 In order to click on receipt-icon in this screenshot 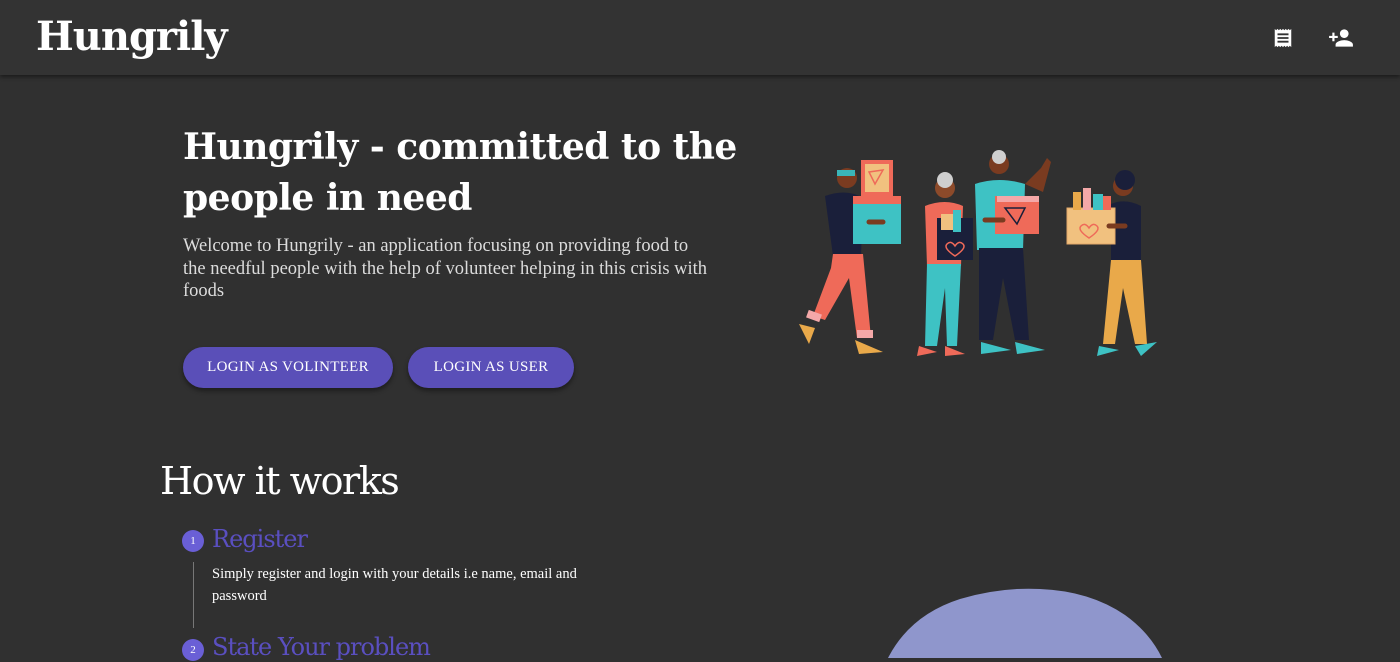, I will do `click(1283, 38)`.